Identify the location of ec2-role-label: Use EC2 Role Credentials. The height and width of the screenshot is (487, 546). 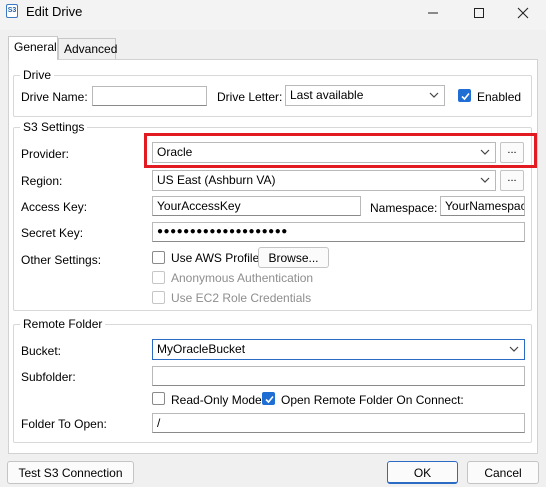
(241, 298).